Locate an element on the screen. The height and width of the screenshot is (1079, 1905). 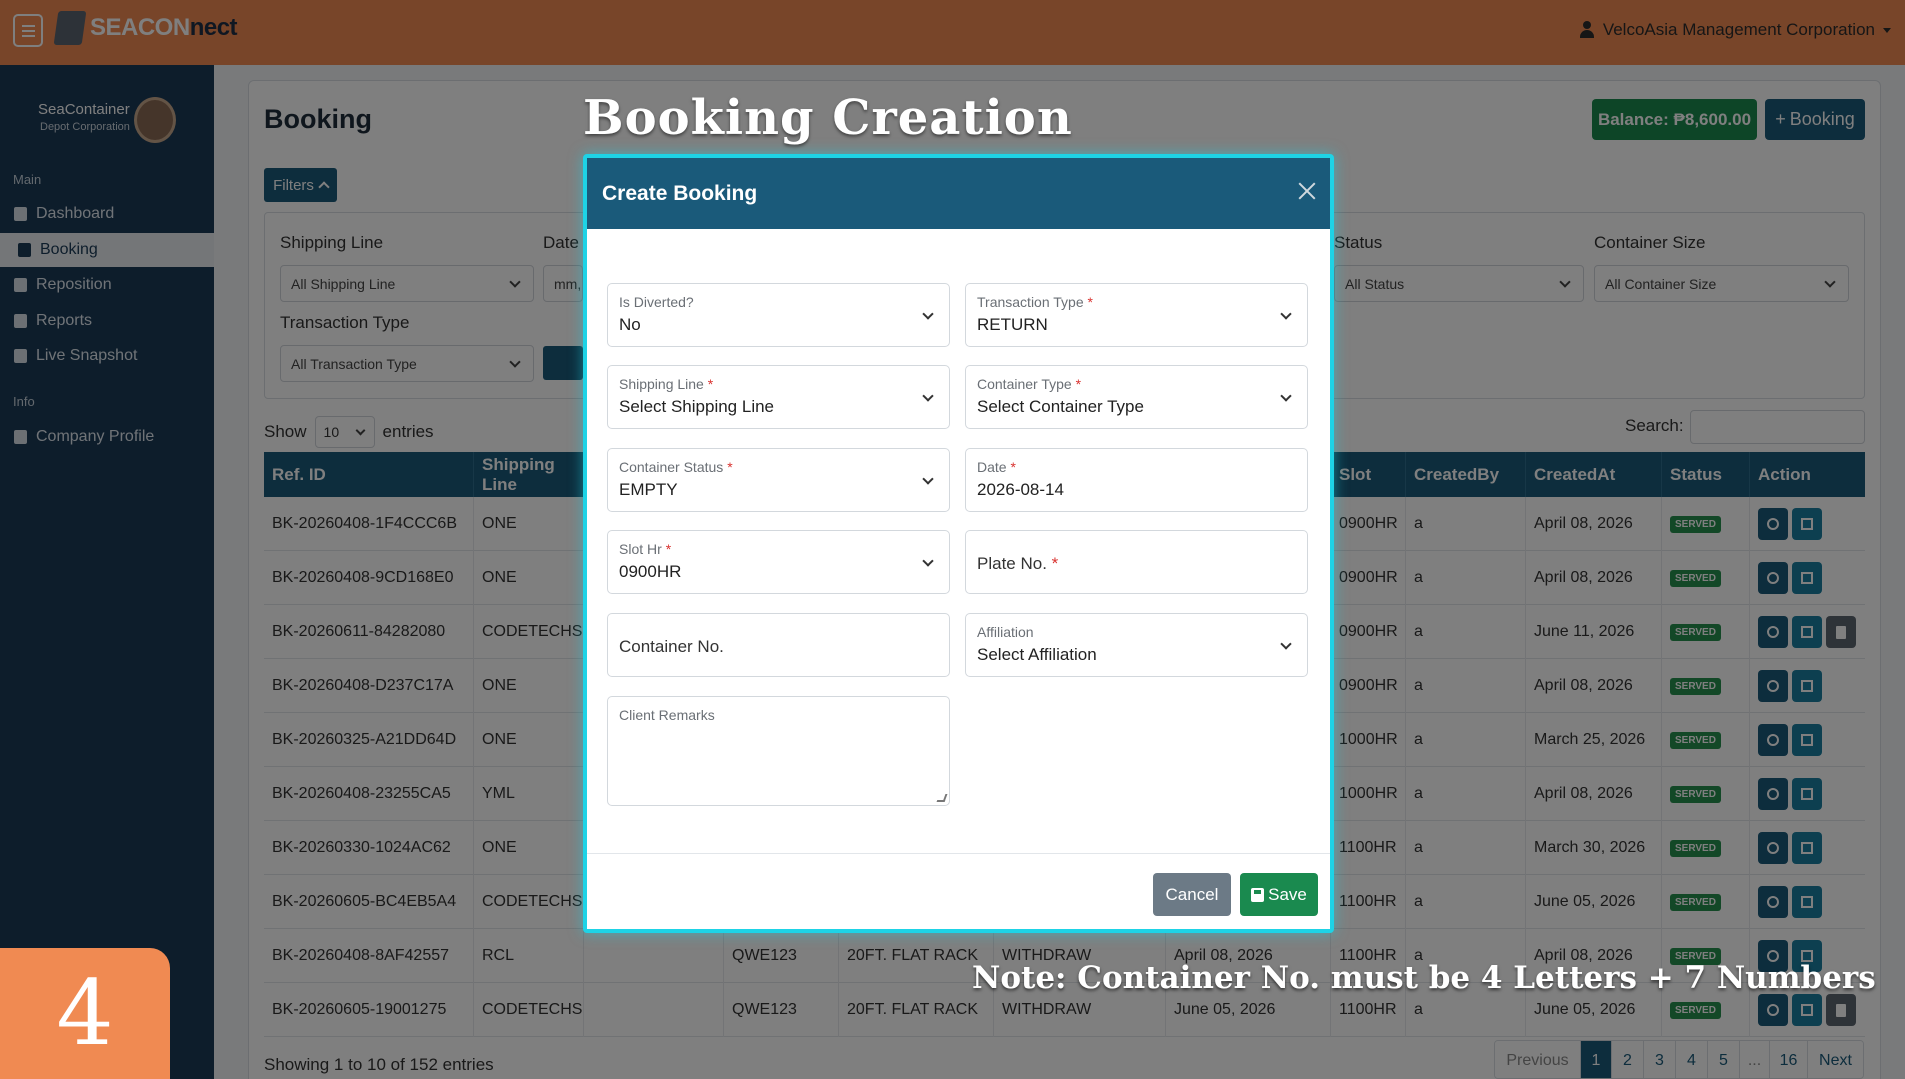
transaction-type-select: Transaction Type * RETURN is located at coordinates (1136, 315).